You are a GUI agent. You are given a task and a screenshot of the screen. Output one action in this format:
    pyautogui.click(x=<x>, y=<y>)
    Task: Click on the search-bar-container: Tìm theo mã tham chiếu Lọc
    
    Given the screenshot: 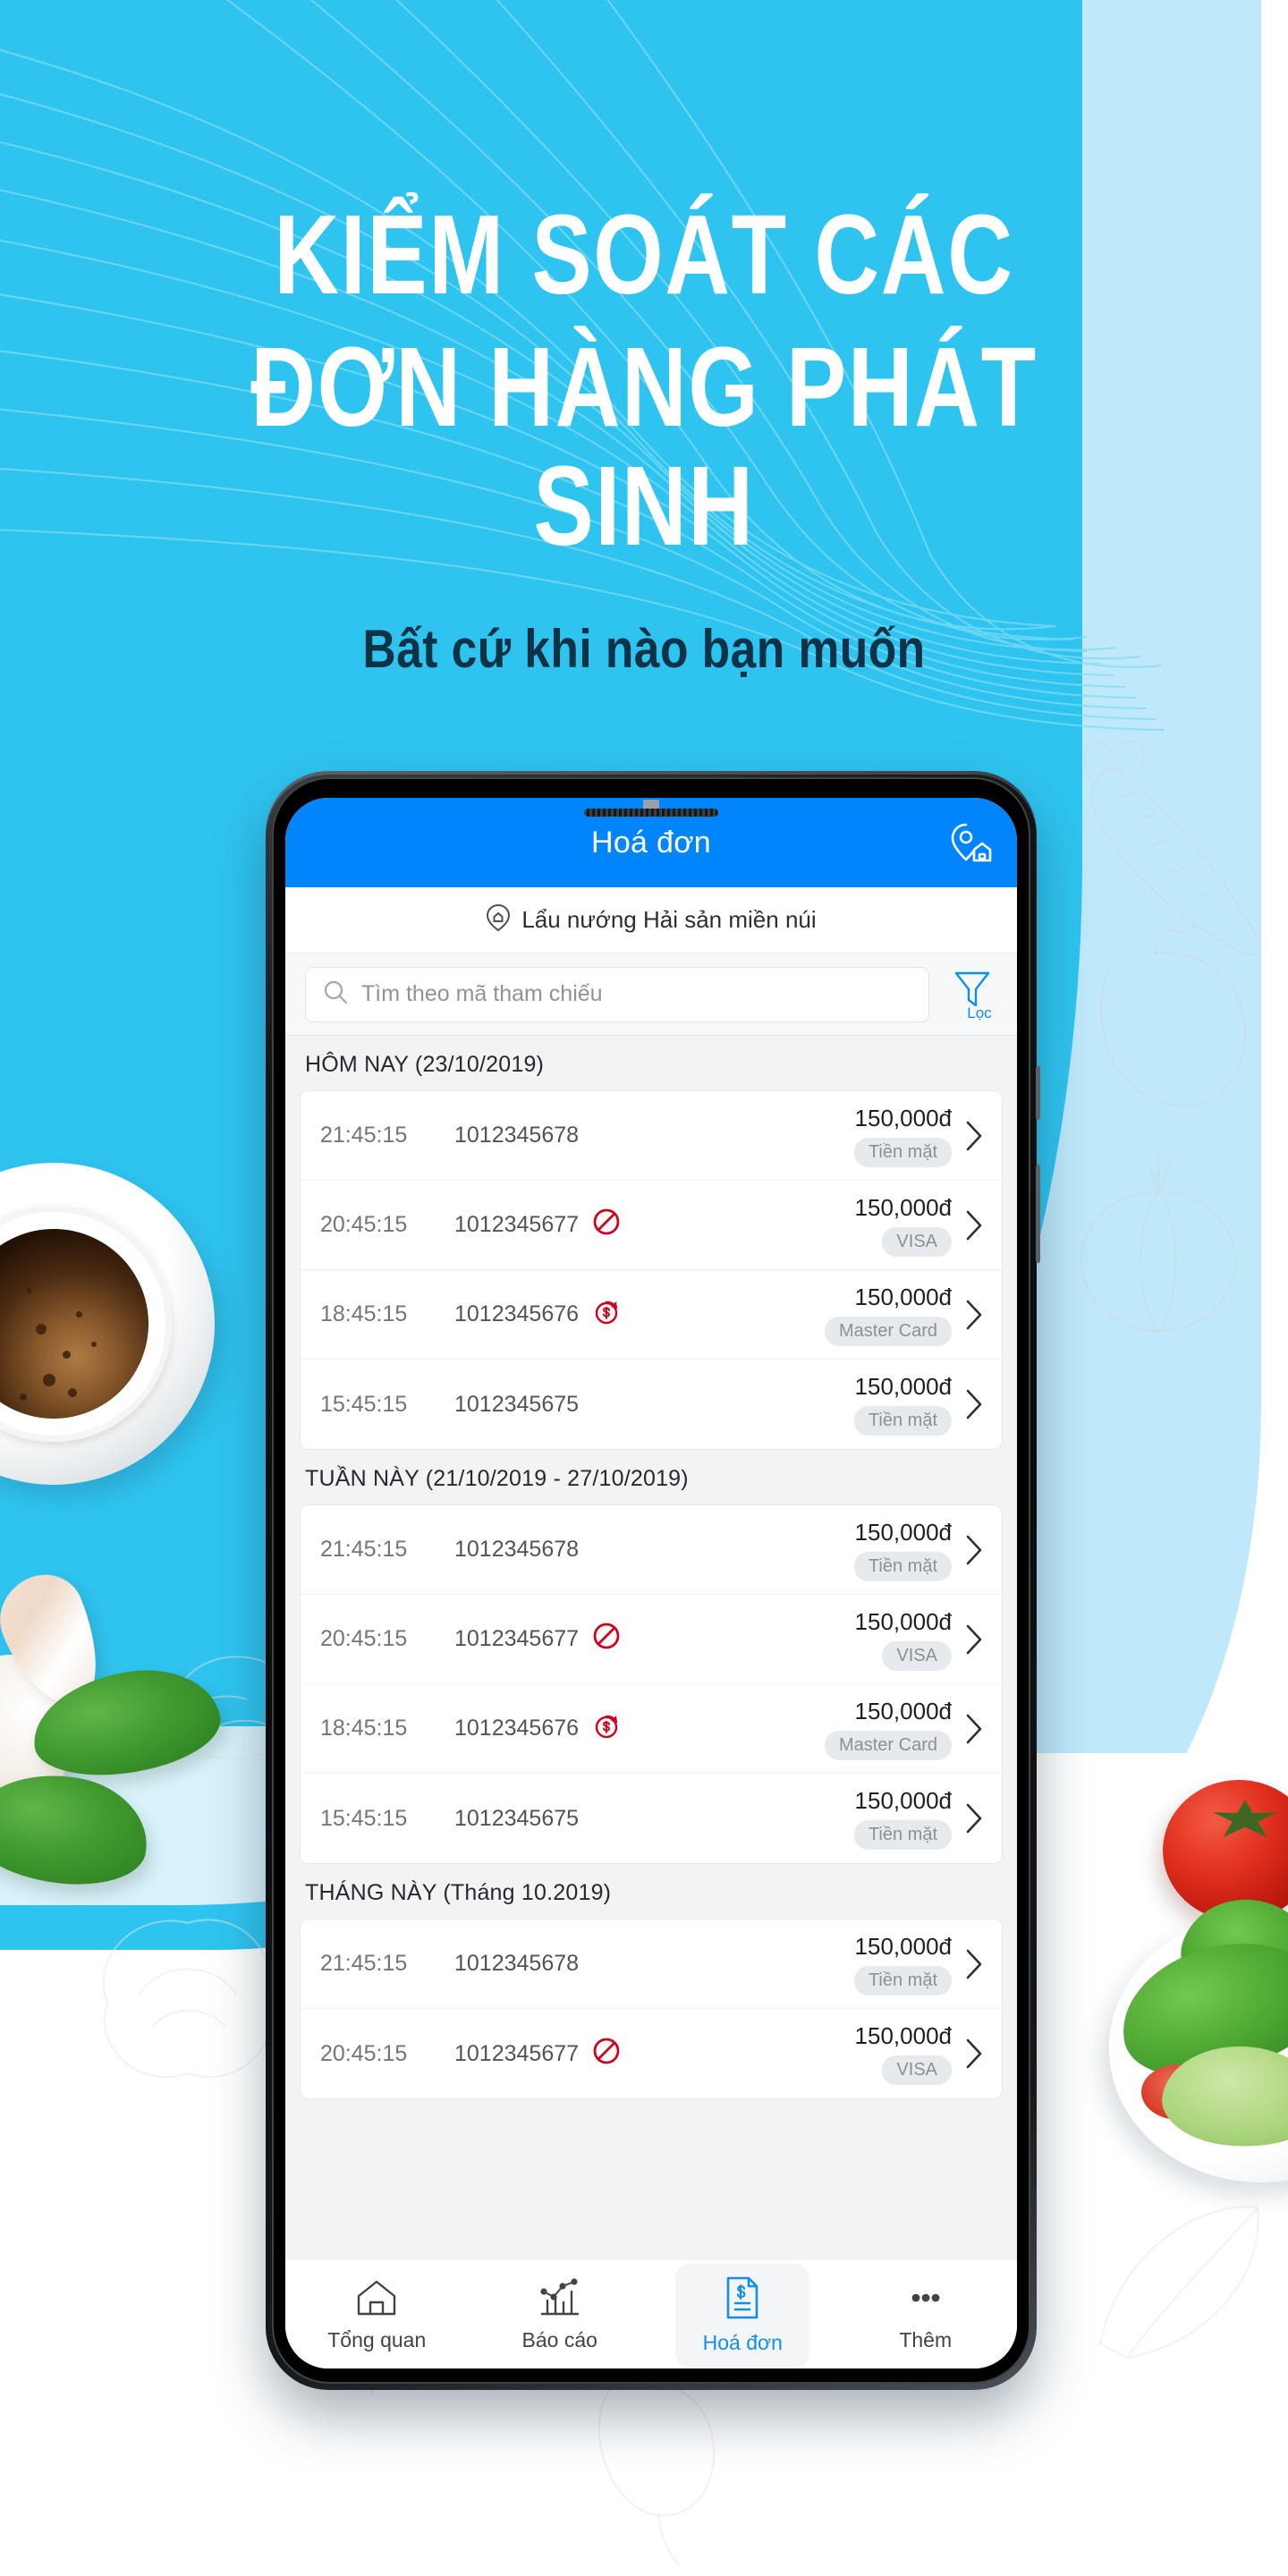 What is the action you would take?
    pyautogui.click(x=651, y=994)
    